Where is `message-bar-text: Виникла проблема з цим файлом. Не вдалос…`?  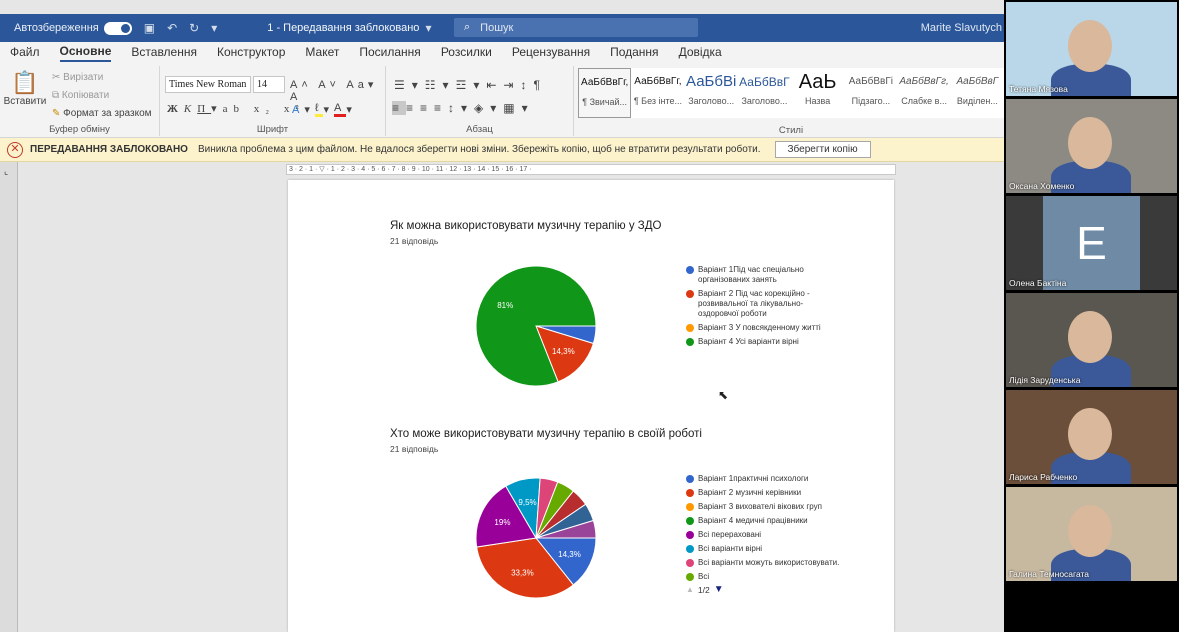 message-bar-text: Виникла проблема з цим файлом. Не вдалос… is located at coordinates (479, 149).